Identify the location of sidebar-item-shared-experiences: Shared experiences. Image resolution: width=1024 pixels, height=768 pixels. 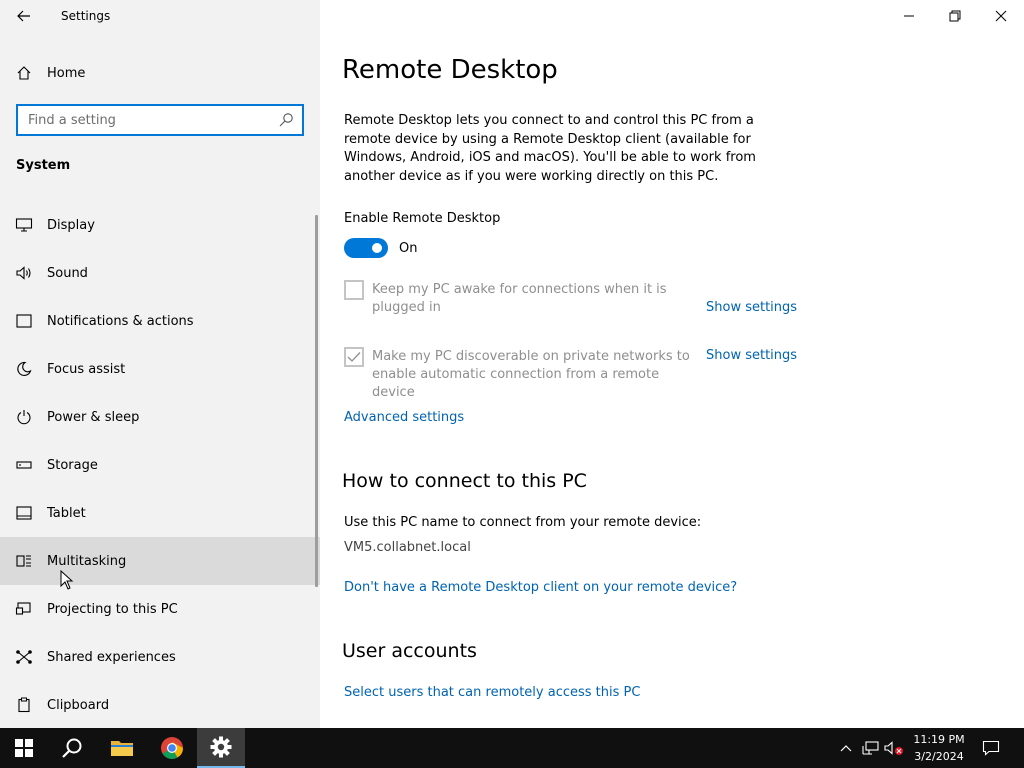
(160, 657).